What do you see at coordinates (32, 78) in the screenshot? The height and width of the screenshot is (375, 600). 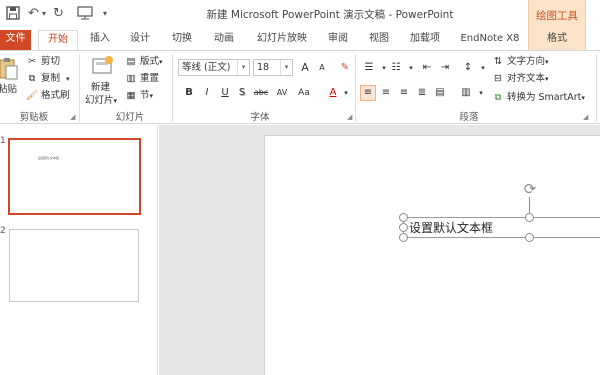 I see `copy-icon: ⧉` at bounding box center [32, 78].